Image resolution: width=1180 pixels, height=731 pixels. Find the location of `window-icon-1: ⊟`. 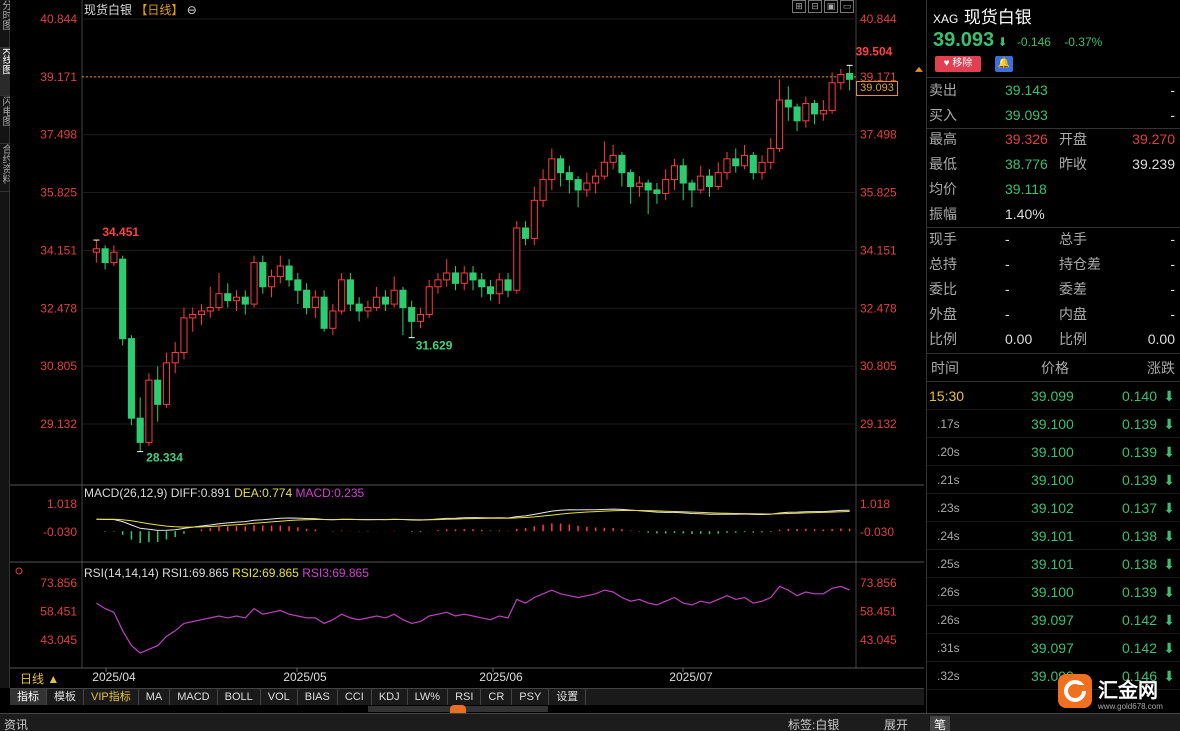

window-icon-1: ⊟ is located at coordinates (815, 6).